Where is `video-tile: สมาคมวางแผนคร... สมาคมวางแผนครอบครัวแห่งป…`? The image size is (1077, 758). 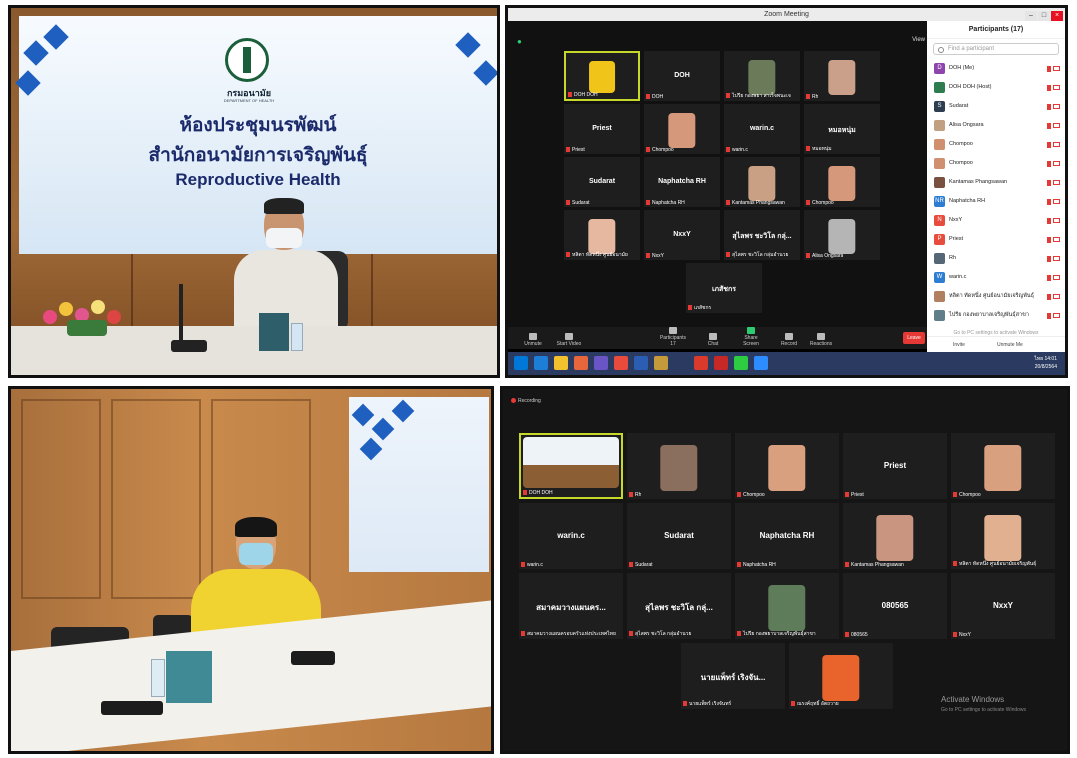 video-tile: สมาคมวางแผนคร... สมาคมวางแผนครอบครัวแห่งป… is located at coordinates (571, 606).